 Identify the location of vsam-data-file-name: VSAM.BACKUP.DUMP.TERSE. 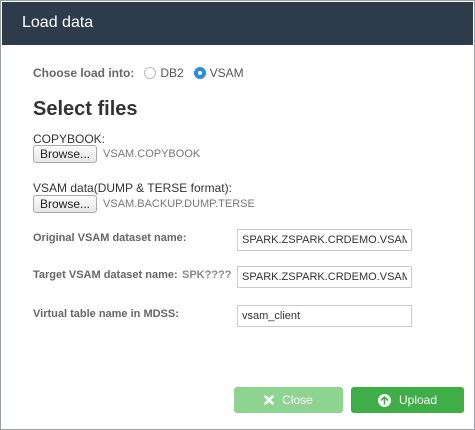
(179, 204).